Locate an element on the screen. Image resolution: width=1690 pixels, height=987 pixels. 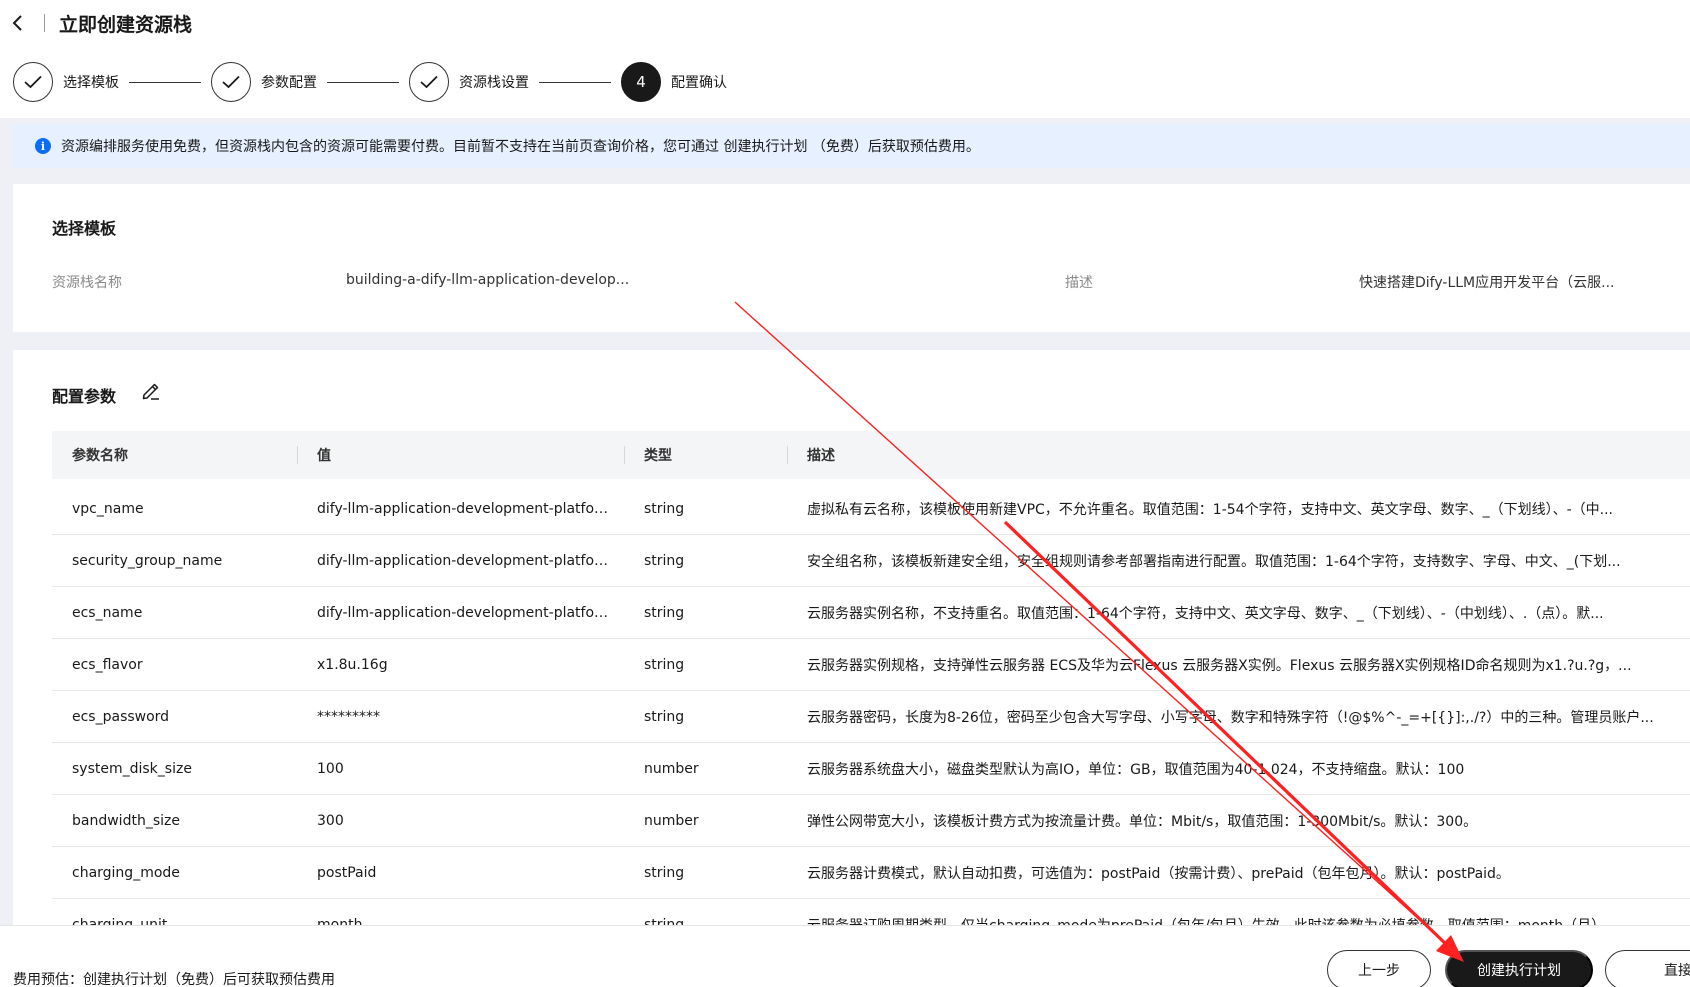
step-select-template: 选择模板 is located at coordinates (66, 82).